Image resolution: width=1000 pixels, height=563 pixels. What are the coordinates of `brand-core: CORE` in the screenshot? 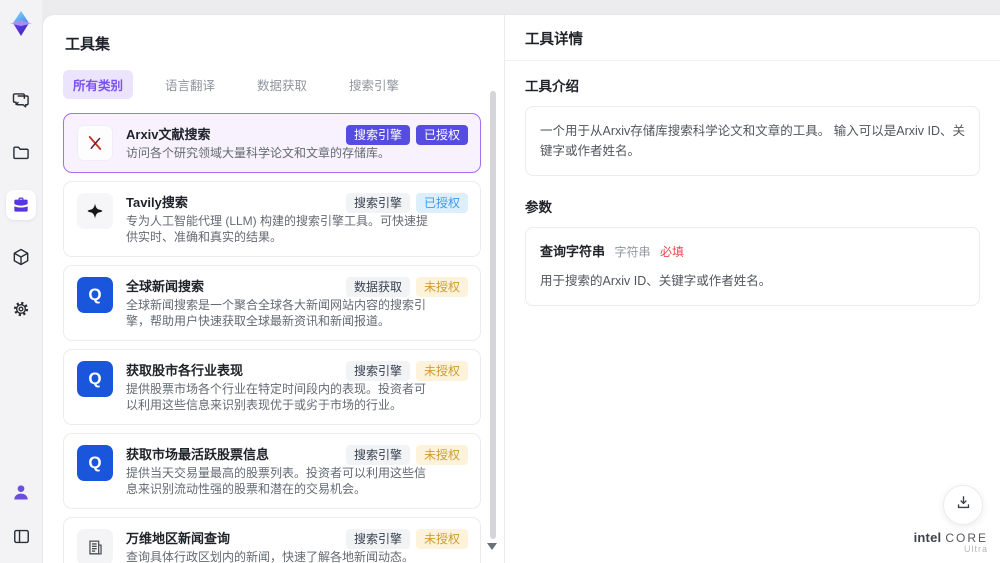 It's located at (966, 537).